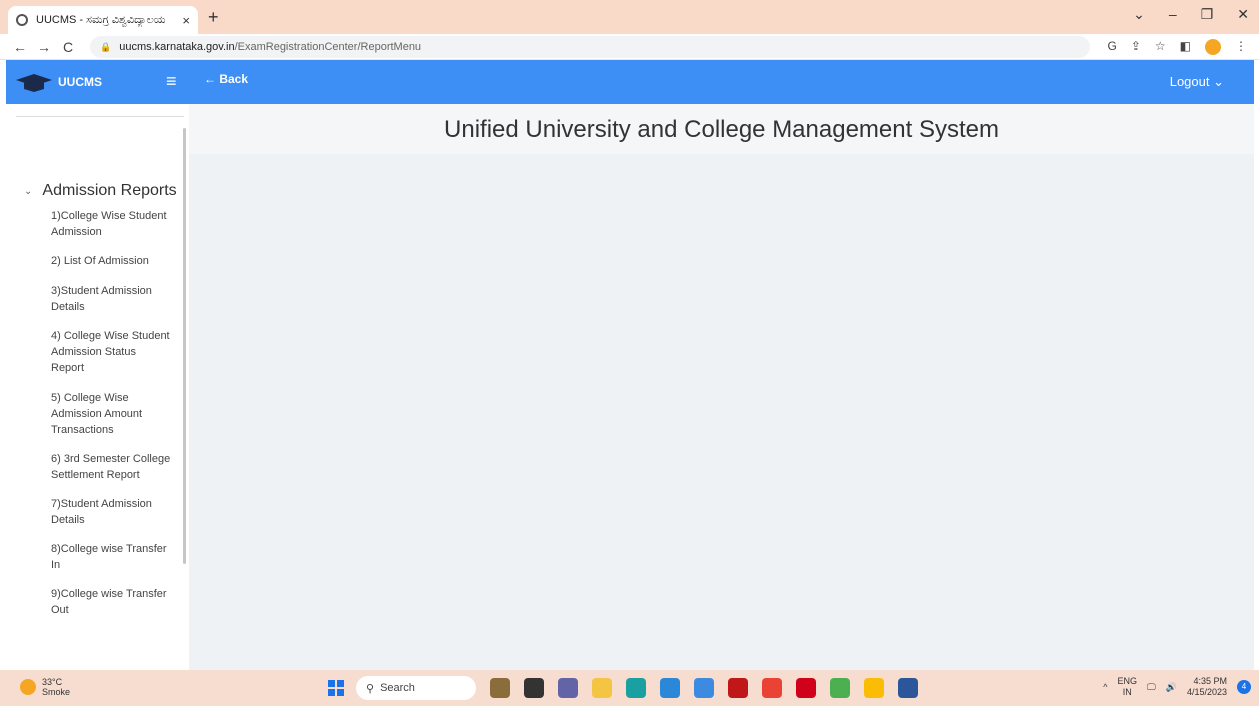 Image resolution: width=1259 pixels, height=706 pixels. I want to click on photos-icon, so click(840, 688).